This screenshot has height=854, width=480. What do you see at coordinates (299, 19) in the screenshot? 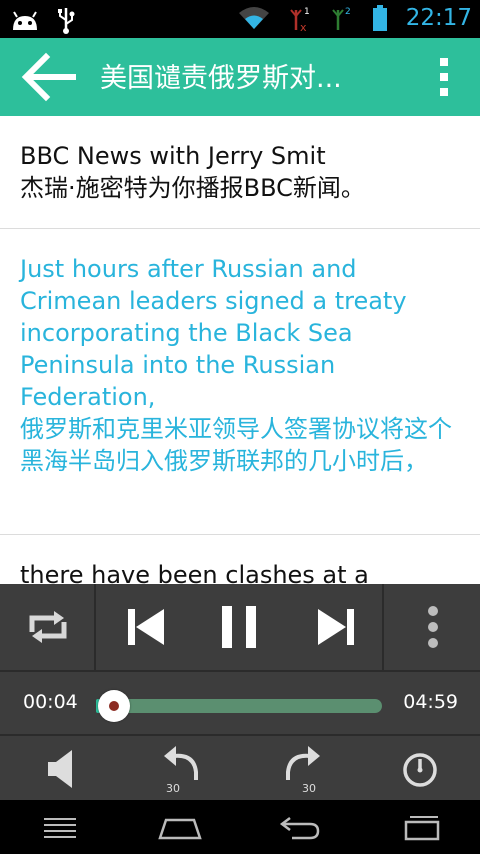
I see `signal-no-service-icon: 1 x` at bounding box center [299, 19].